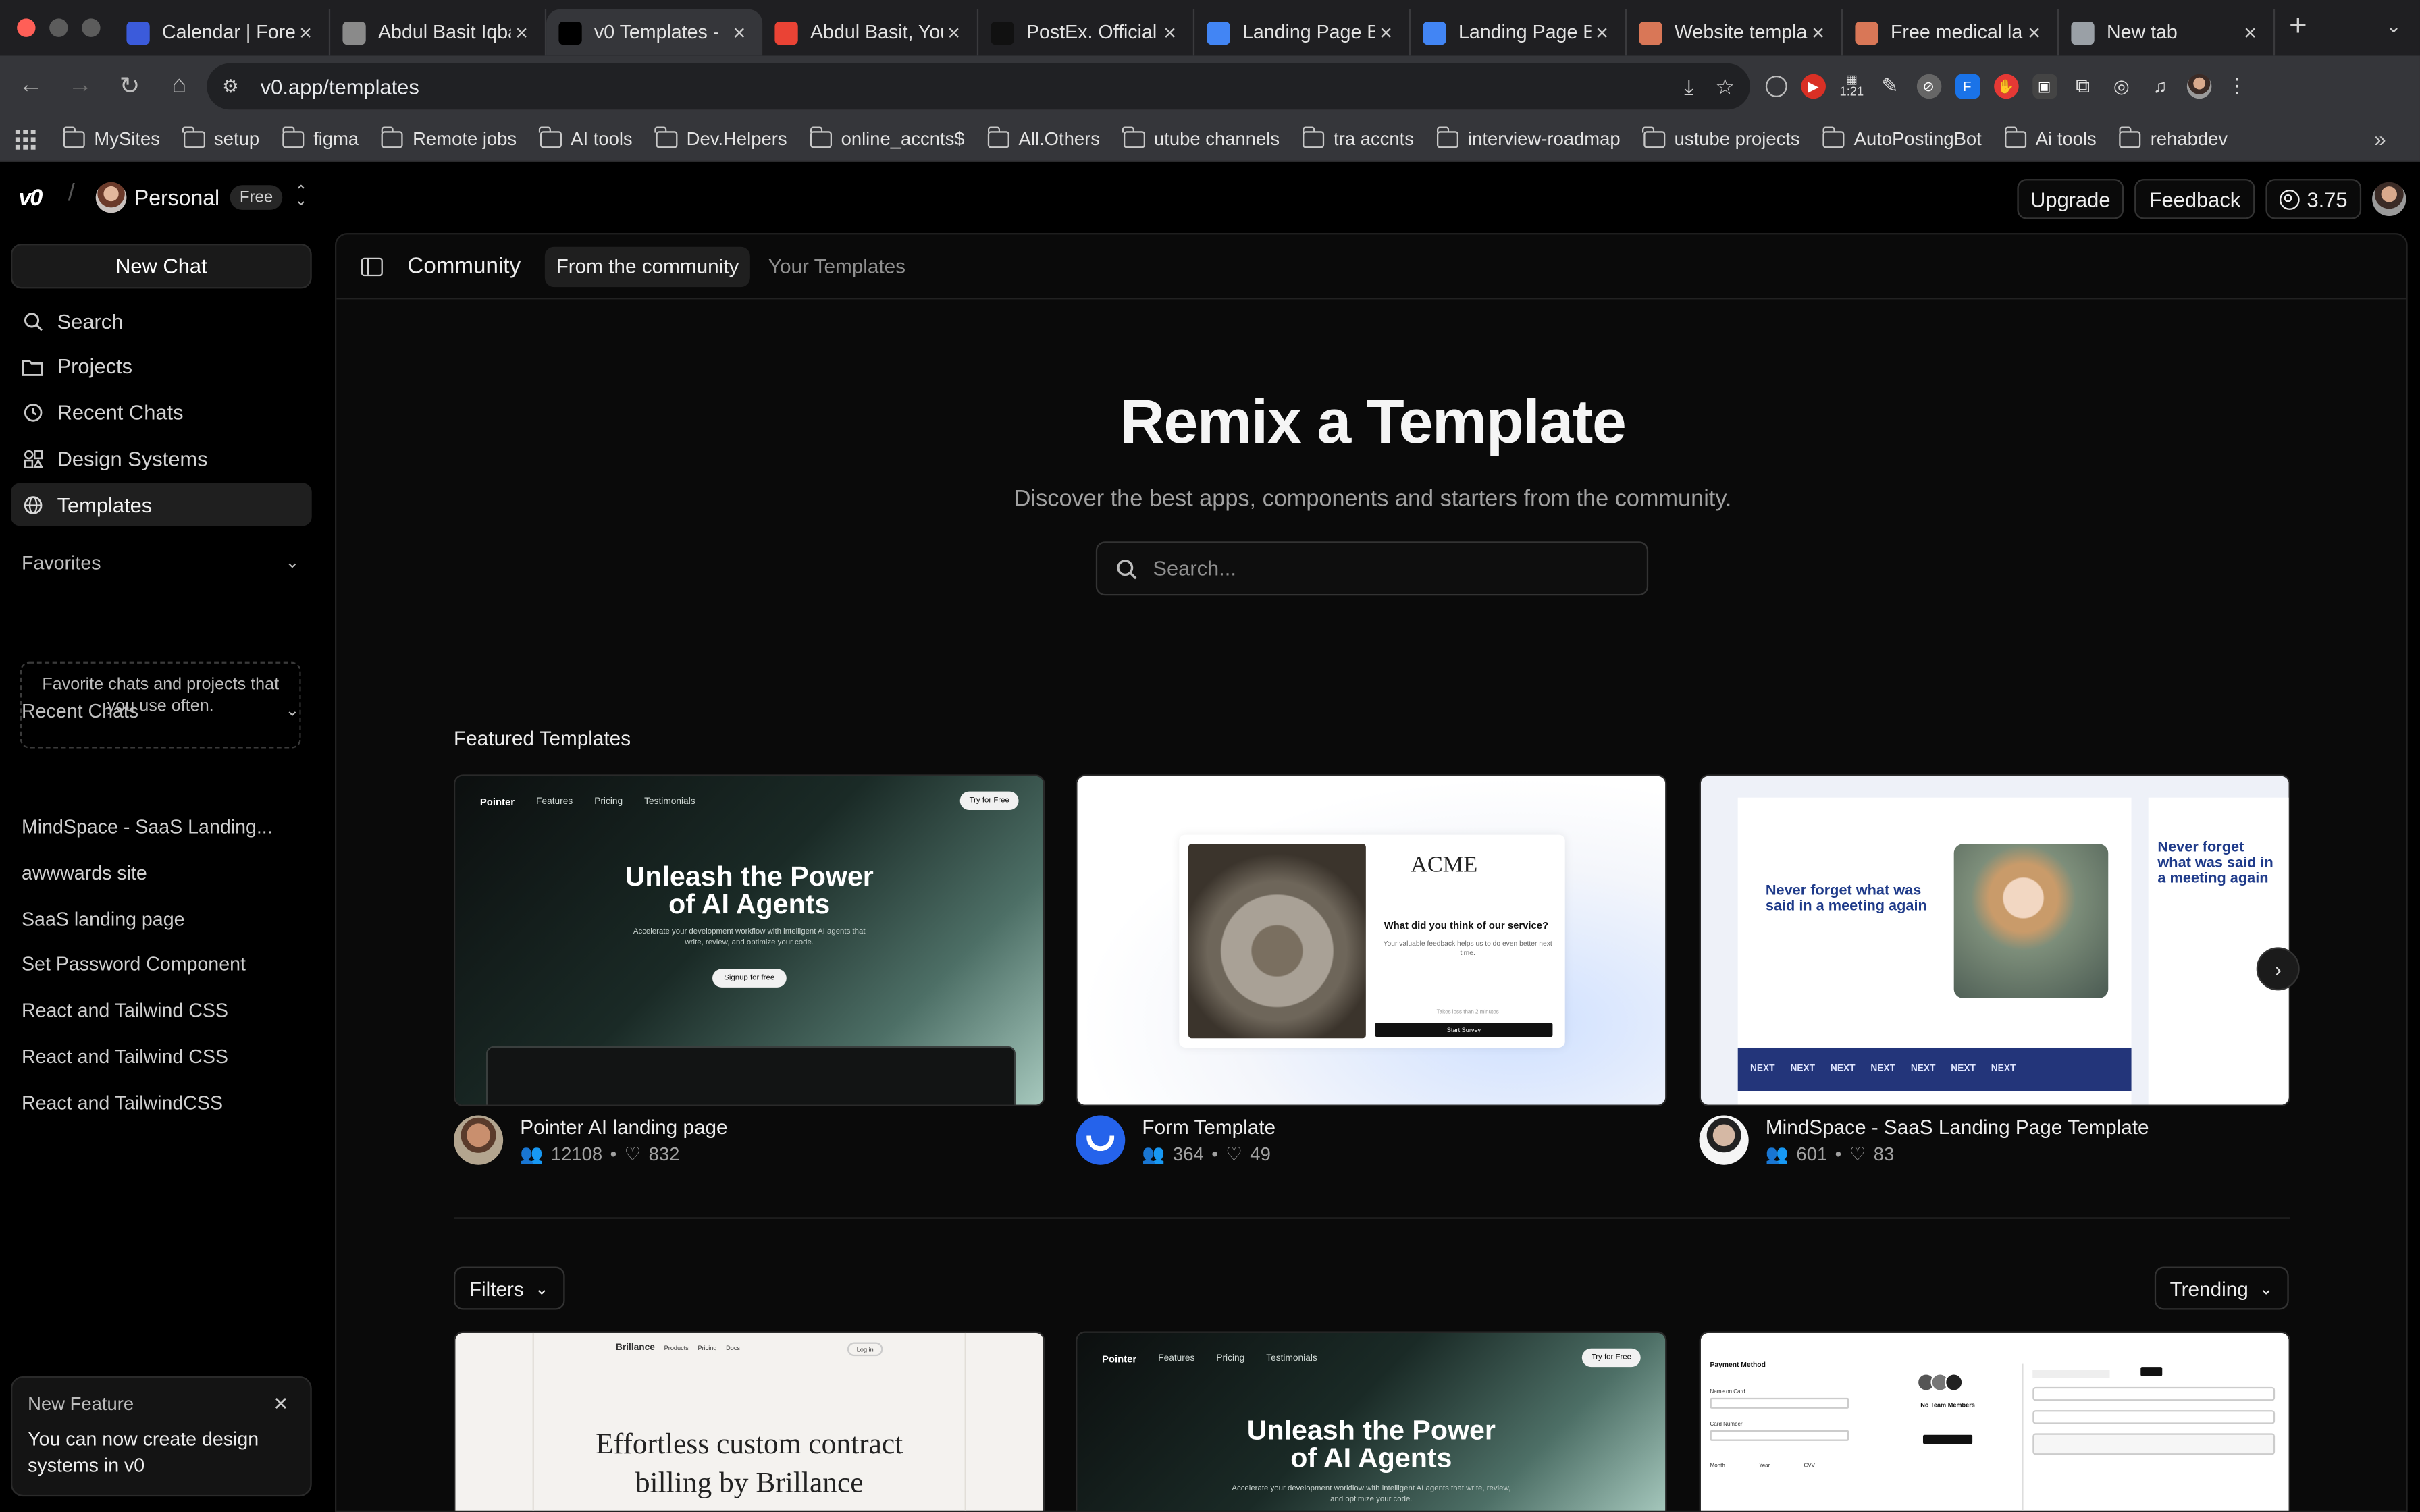  What do you see at coordinates (160, 563) in the screenshot?
I see `favorites-header: Favorites ⌄` at bounding box center [160, 563].